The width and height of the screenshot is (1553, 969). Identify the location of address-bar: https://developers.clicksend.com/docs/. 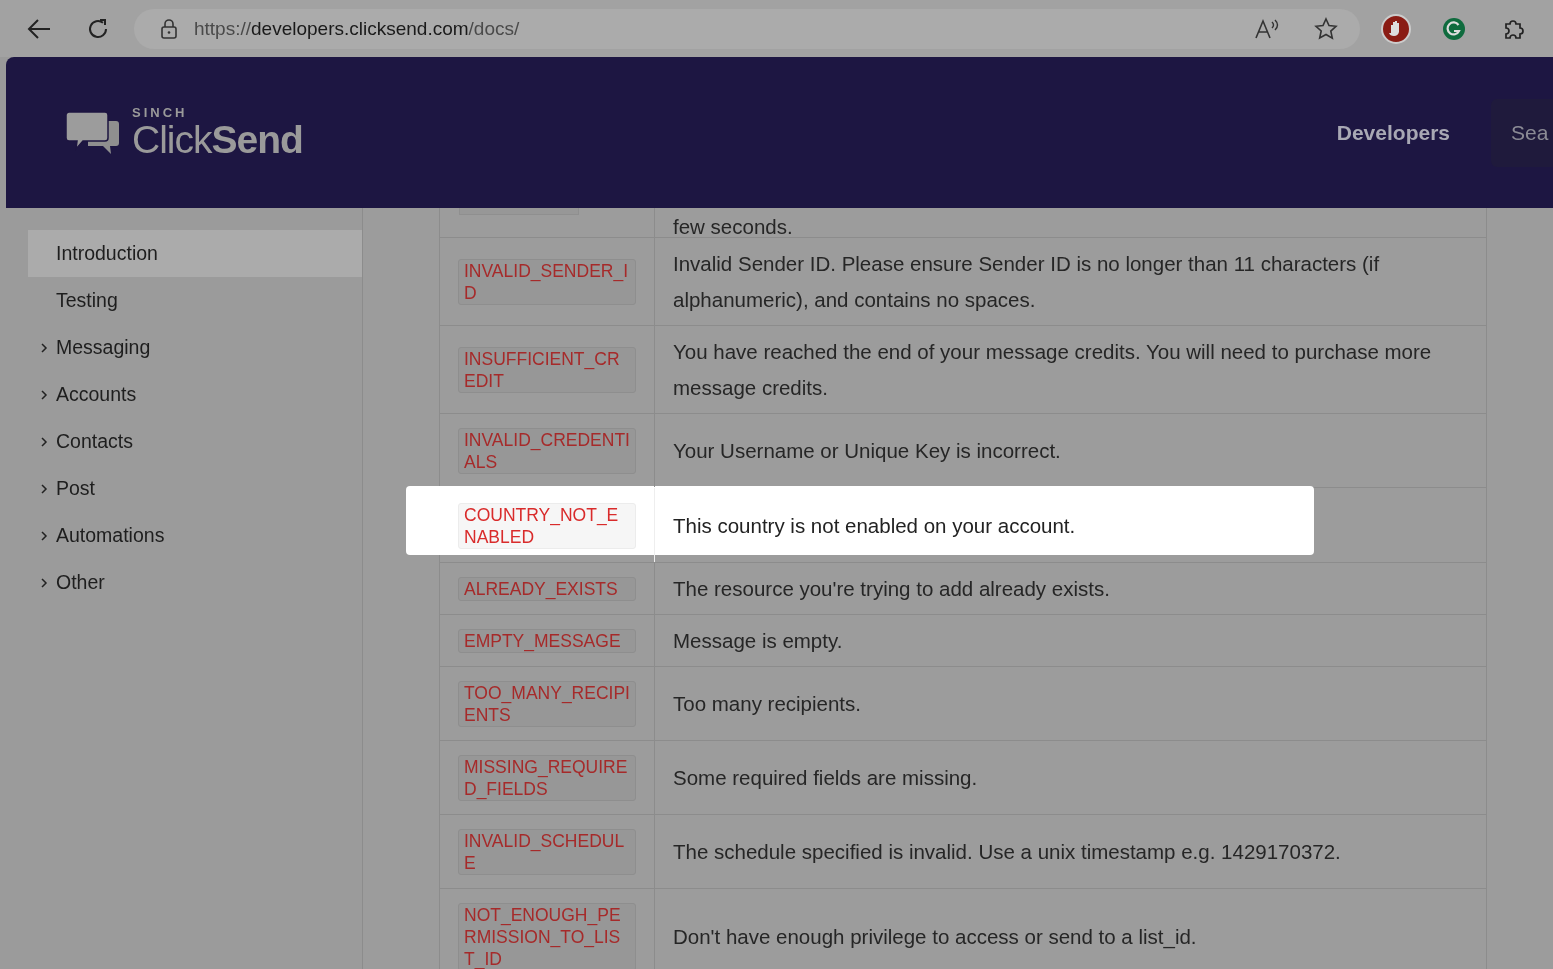
(747, 28).